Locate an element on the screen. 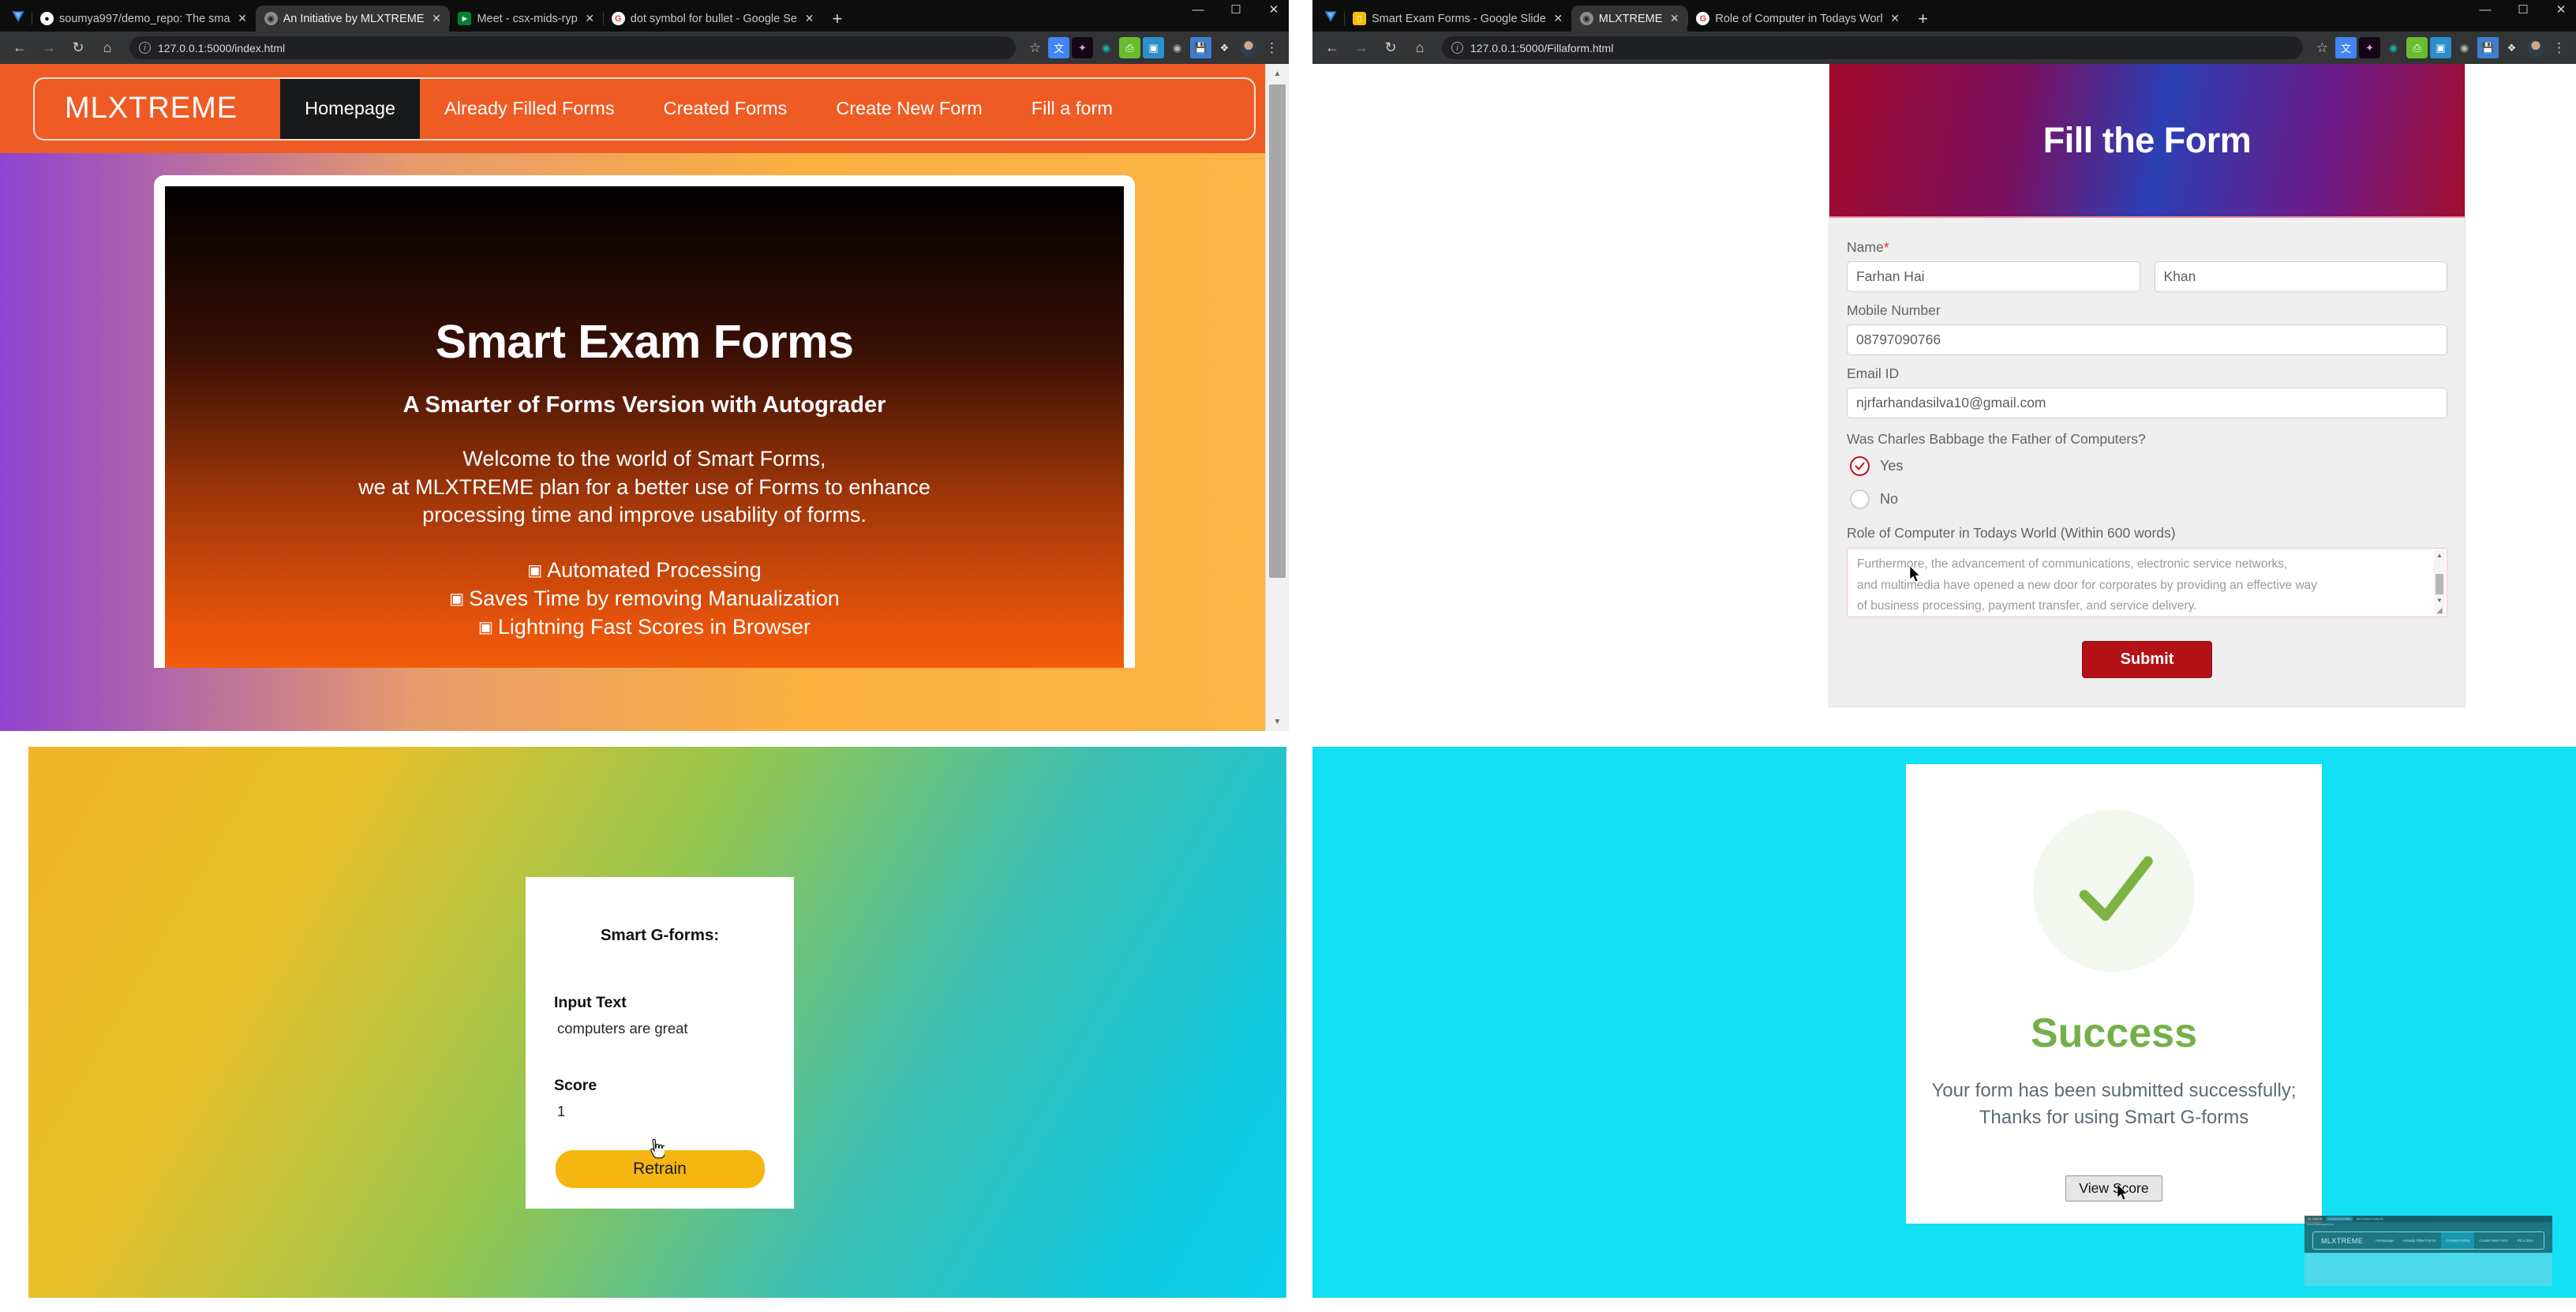 The height and width of the screenshot is (1312, 2576). nav-item-fill-a-form: Fill a form is located at coordinates (1072, 109).